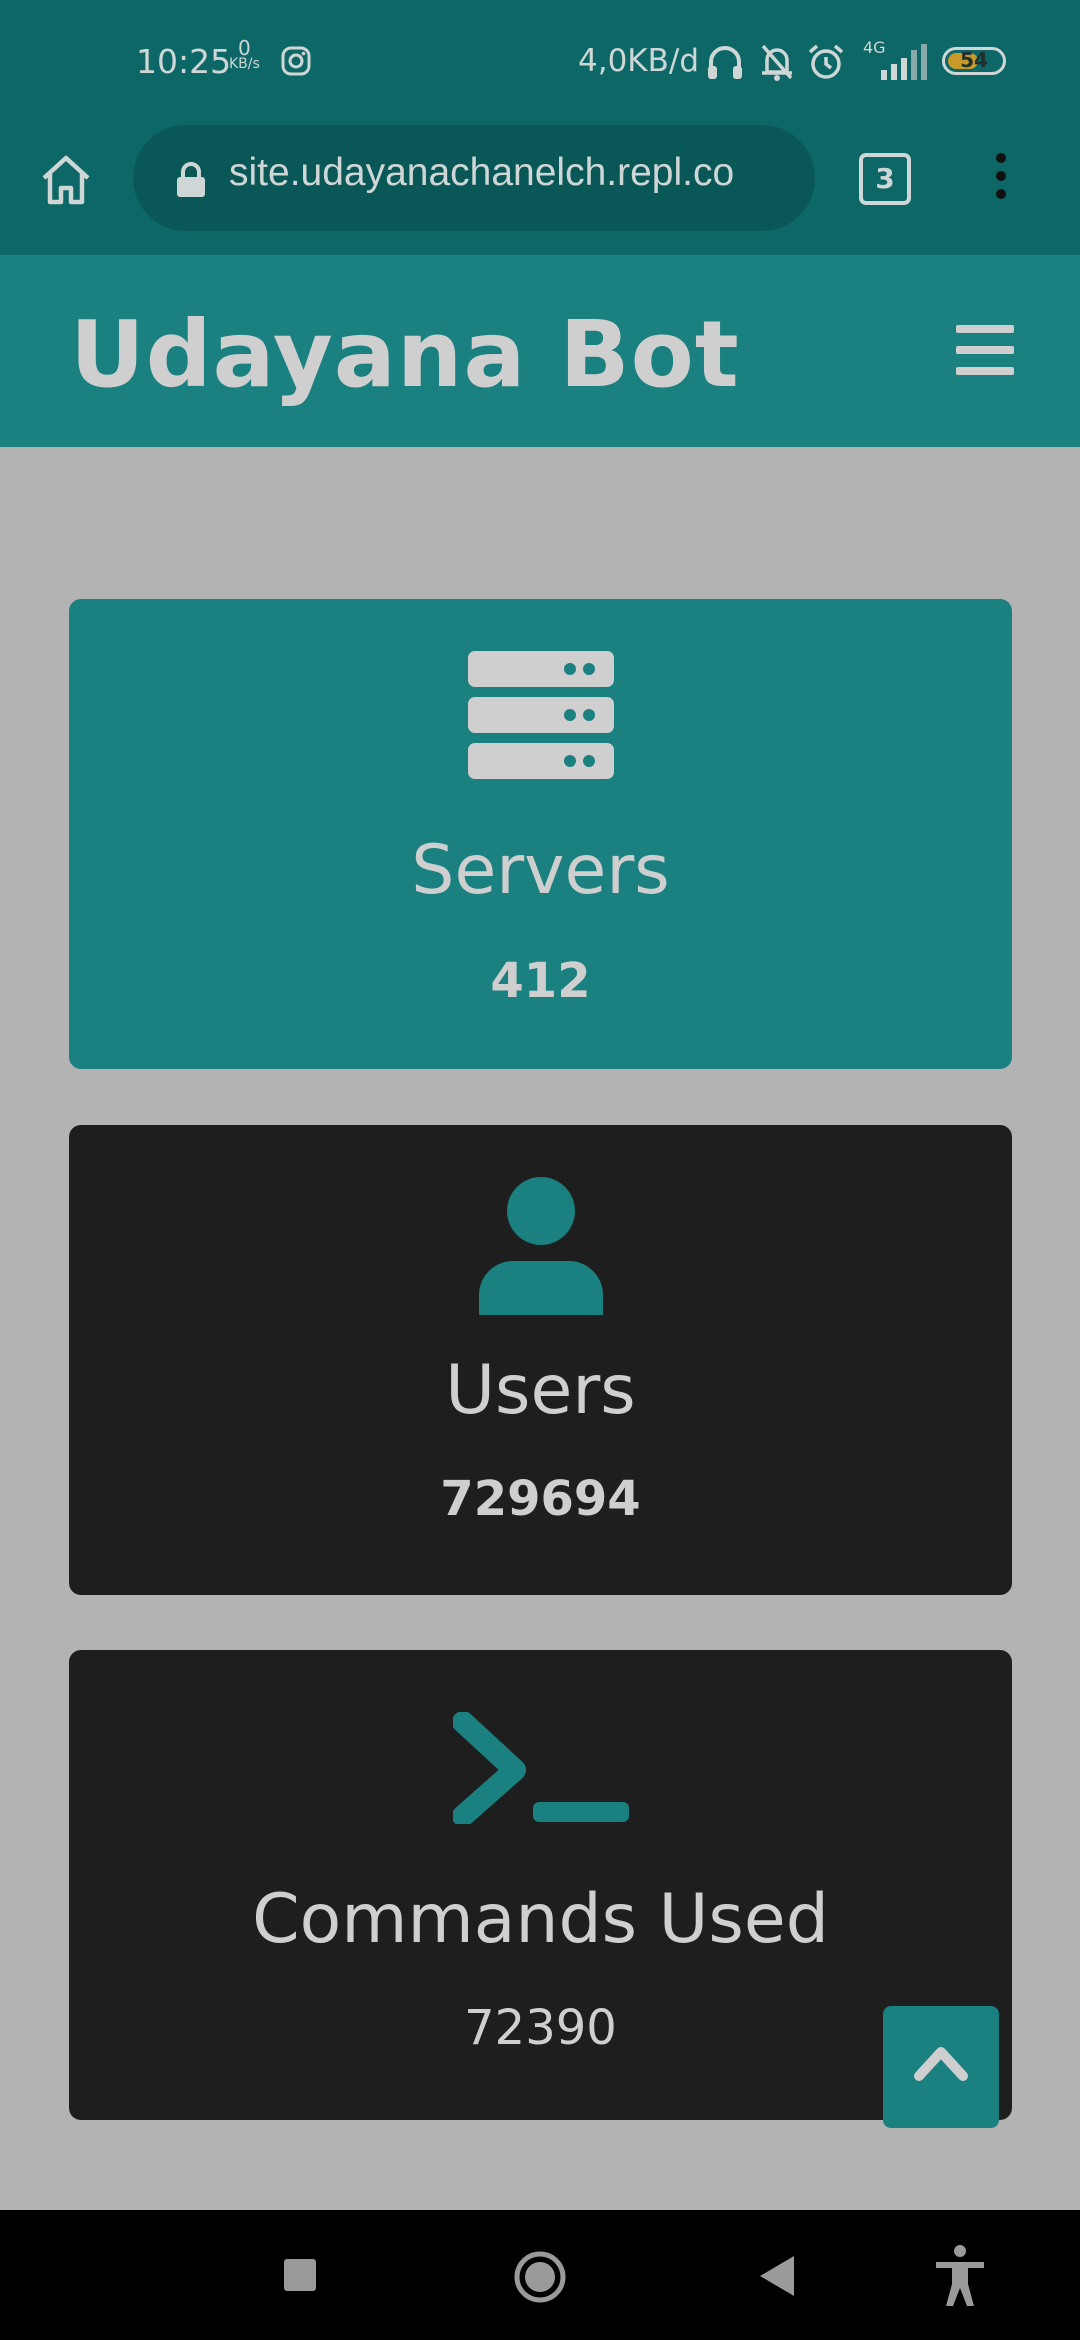 This screenshot has width=1080, height=2340. Describe the element at coordinates (941, 2064) in the screenshot. I see `chevron-up-icon` at that location.